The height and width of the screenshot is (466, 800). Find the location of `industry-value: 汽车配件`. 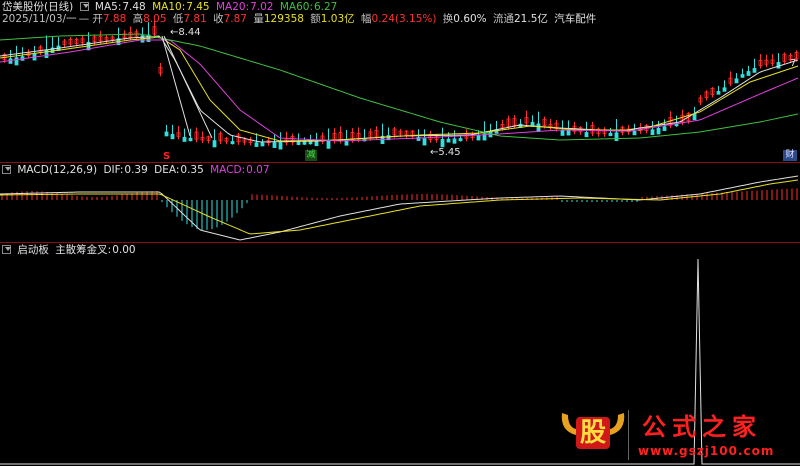

industry-value: 汽车配件 is located at coordinates (575, 19).